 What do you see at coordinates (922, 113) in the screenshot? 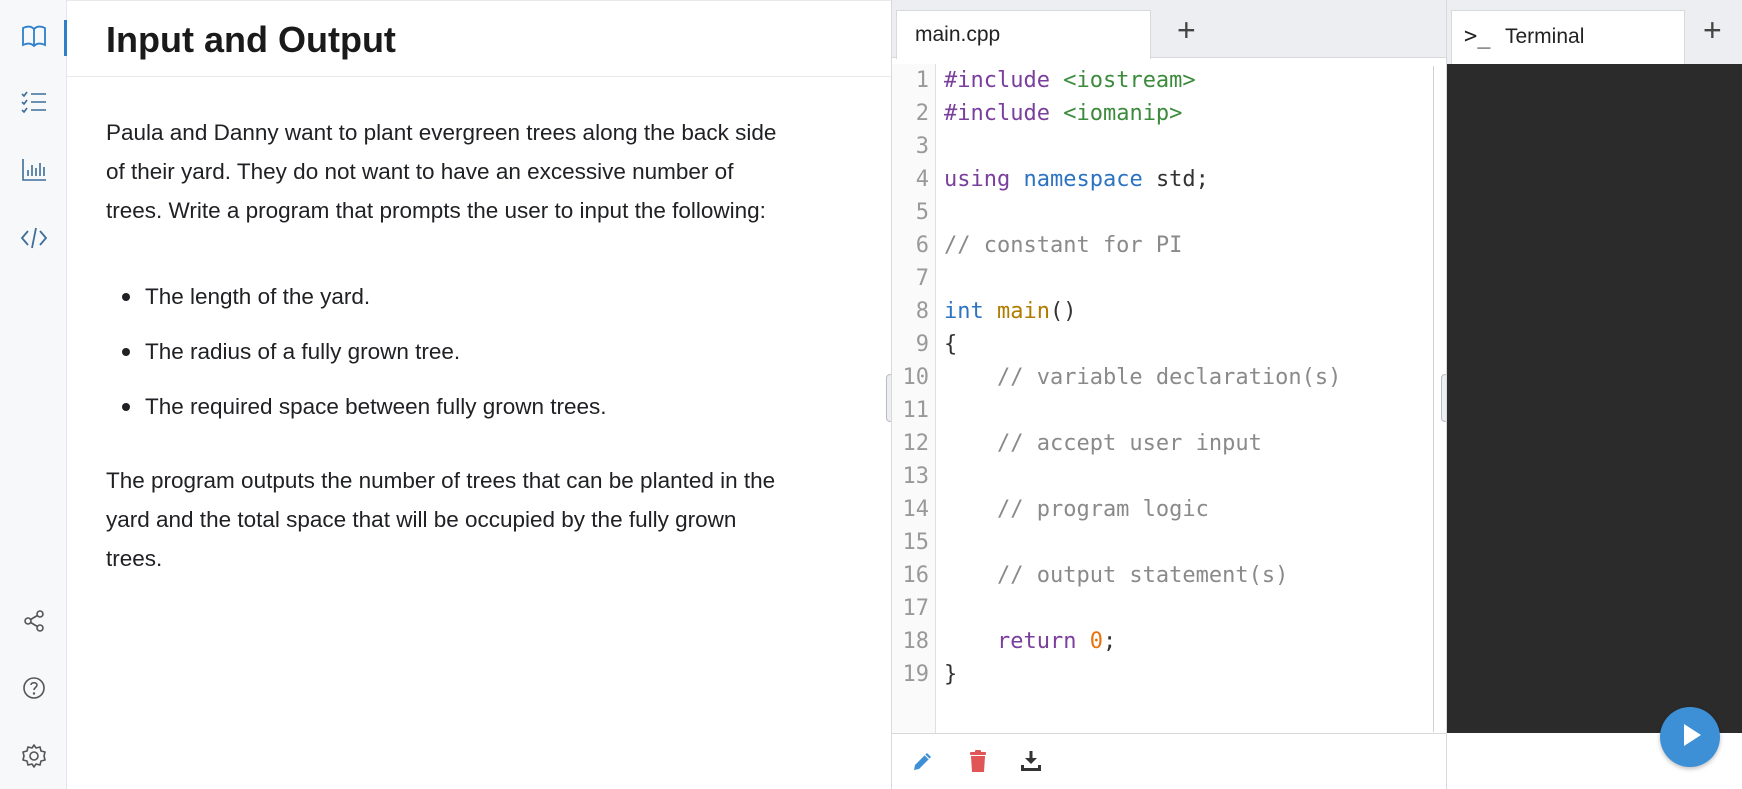
I see `line-number: 2` at bounding box center [922, 113].